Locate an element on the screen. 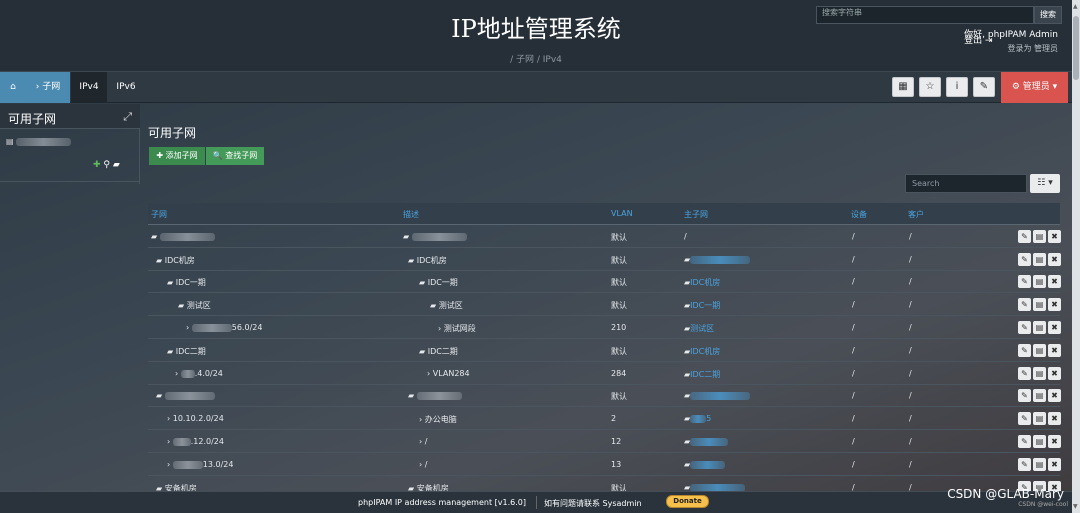 The height and width of the screenshot is (513, 1080). col-master: 主子网 is located at coordinates (696, 214).